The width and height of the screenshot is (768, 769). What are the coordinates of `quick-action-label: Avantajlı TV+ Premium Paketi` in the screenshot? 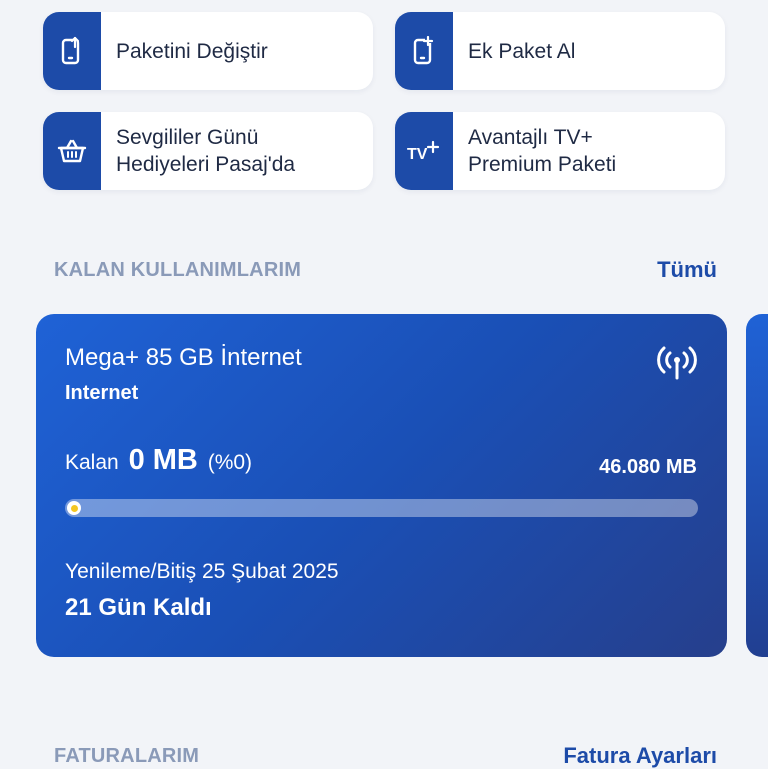 It's located at (542, 151).